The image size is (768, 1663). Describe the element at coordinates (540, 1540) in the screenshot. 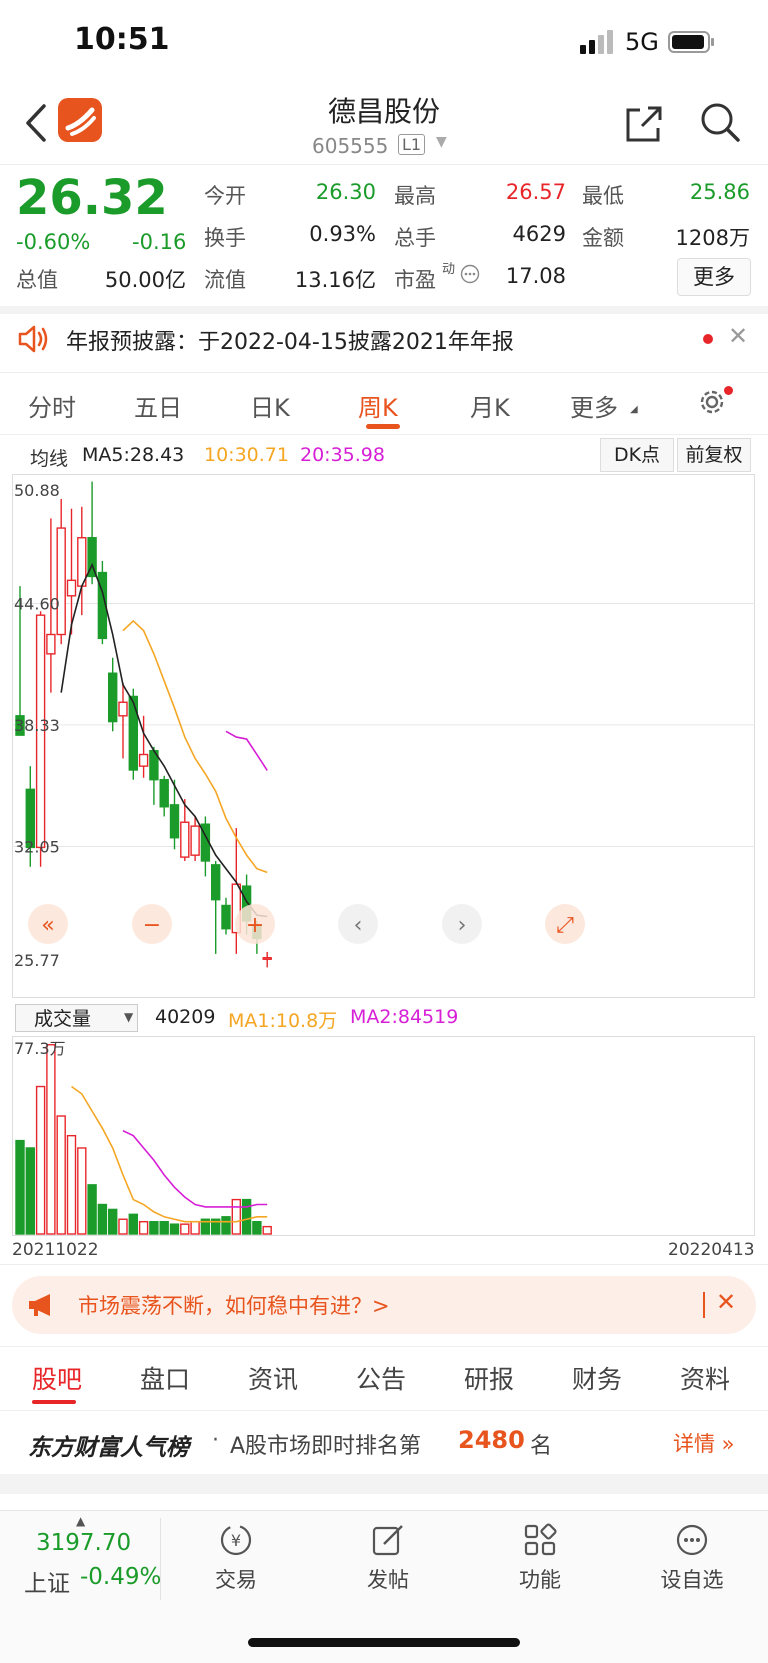

I see `apps-icon` at that location.